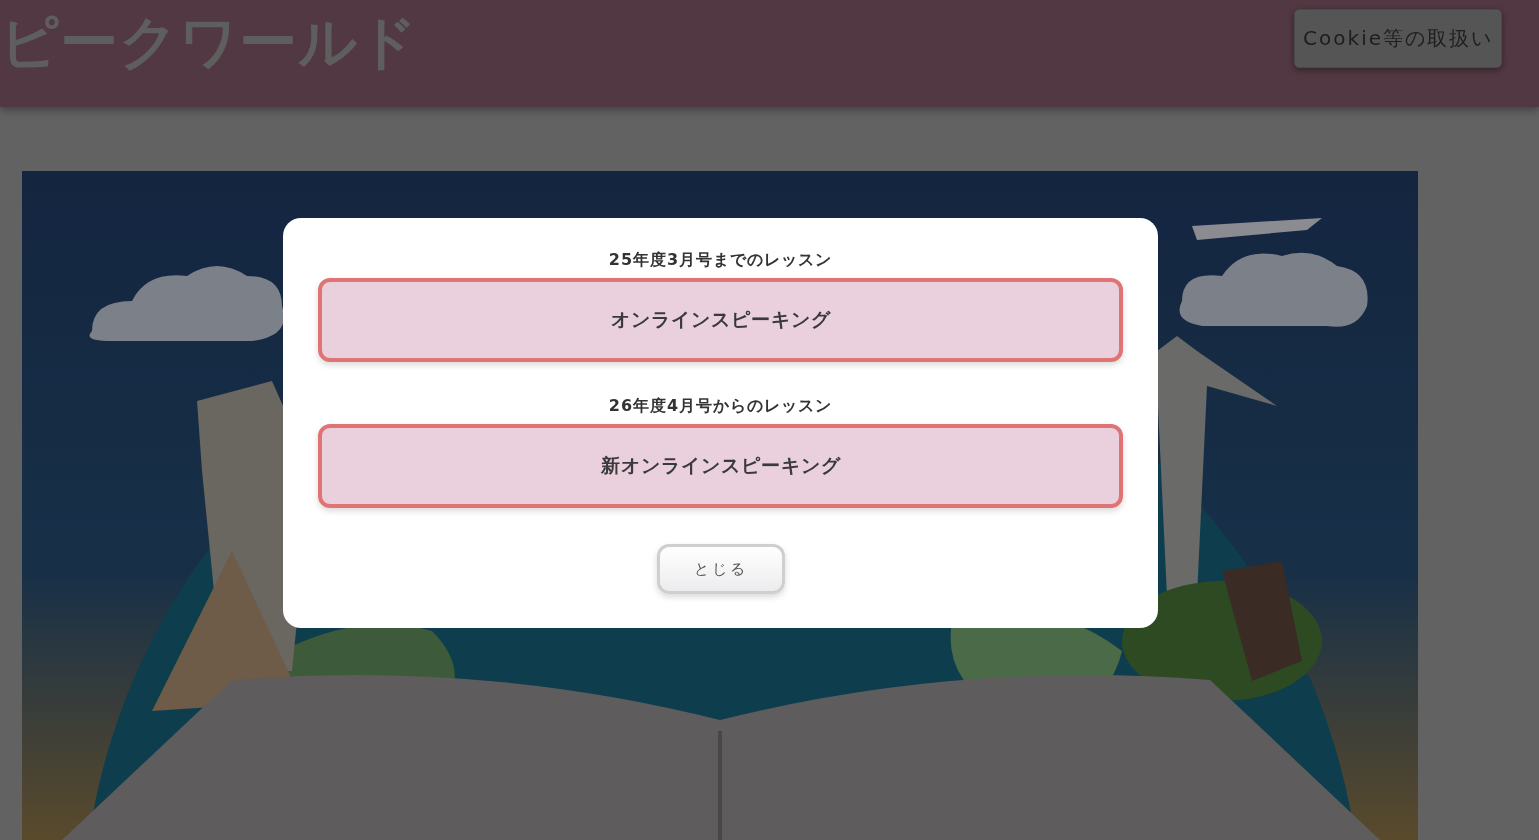 Image resolution: width=1539 pixels, height=840 pixels. I want to click on close-button: とじる, so click(720, 569).